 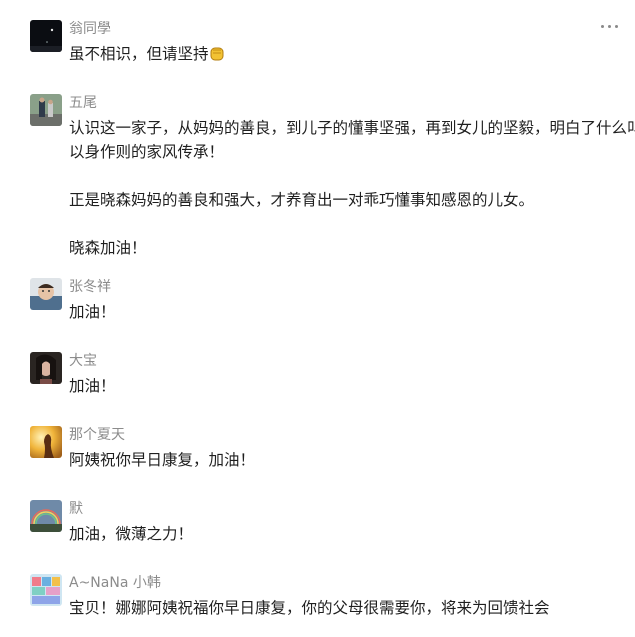 I want to click on comment-line: 正是晓森妈妈的善良和强大，才养育出一对乖巧懂事知感恩的儿女。, so click(x=302, y=200).